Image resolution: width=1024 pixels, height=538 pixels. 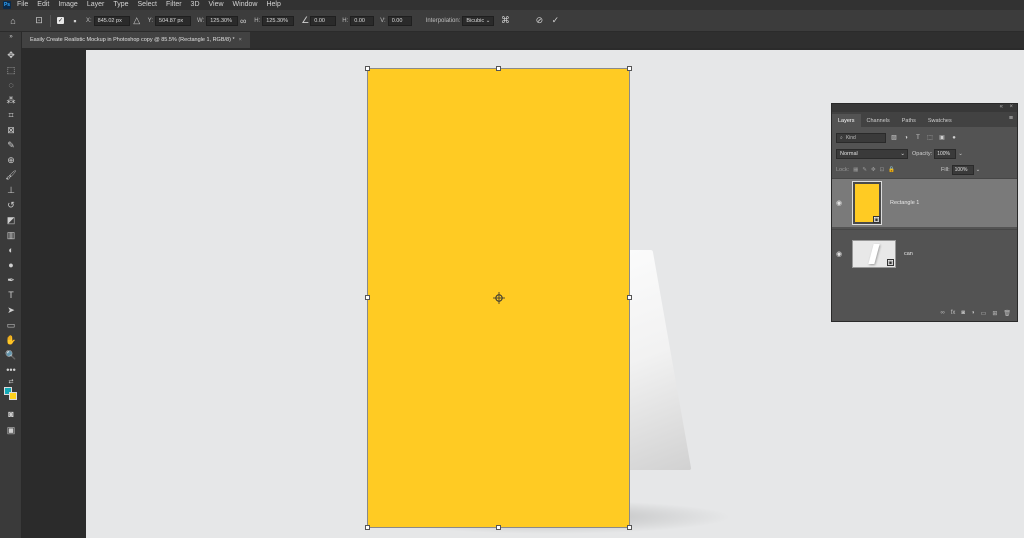 What do you see at coordinates (11, 414) in the screenshot?
I see `quick-mask-icon: ◙` at bounding box center [11, 414].